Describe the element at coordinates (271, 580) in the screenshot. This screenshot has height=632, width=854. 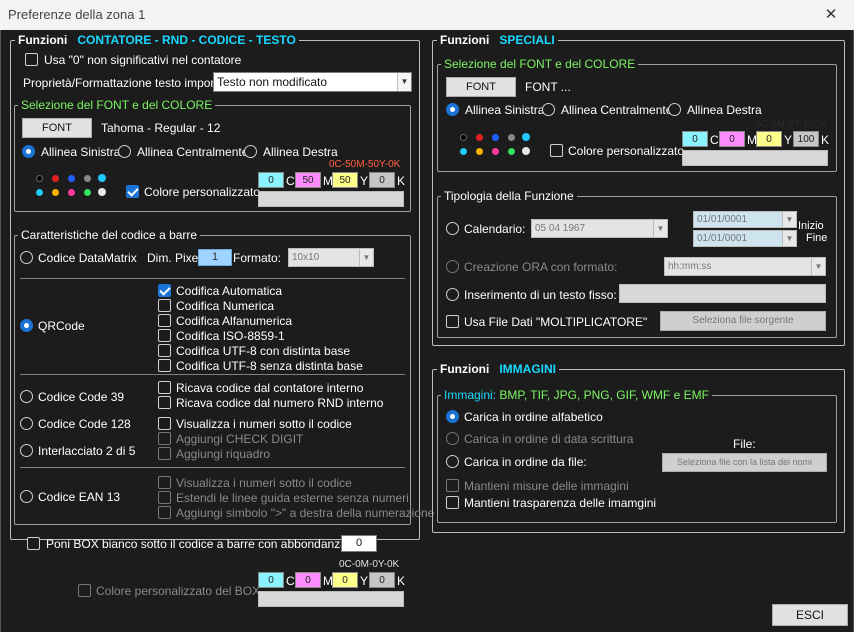
I see `box-c-input: 0` at that location.